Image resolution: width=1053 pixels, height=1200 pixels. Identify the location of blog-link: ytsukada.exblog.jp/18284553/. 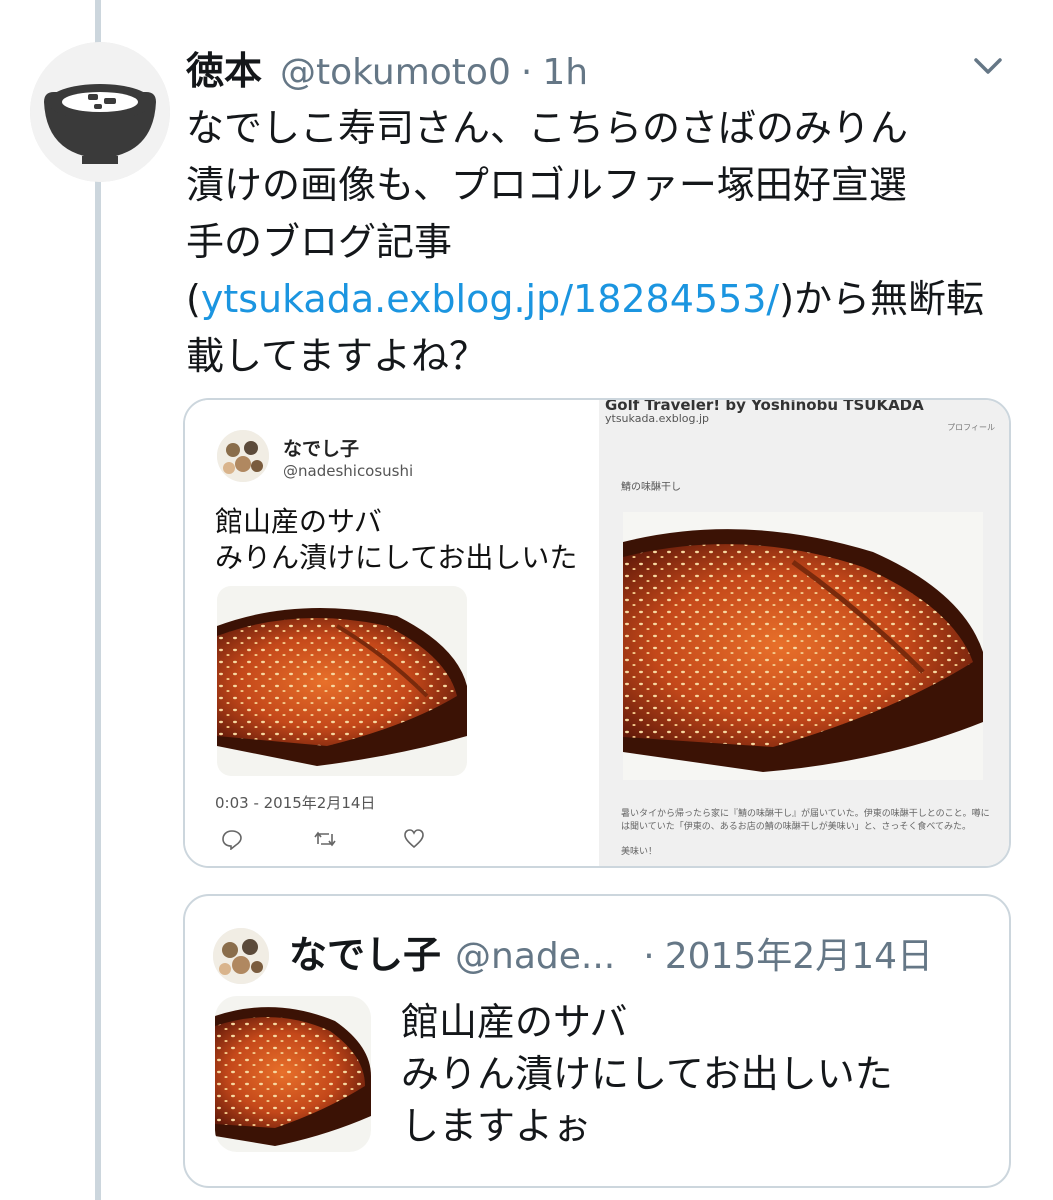
(490, 299).